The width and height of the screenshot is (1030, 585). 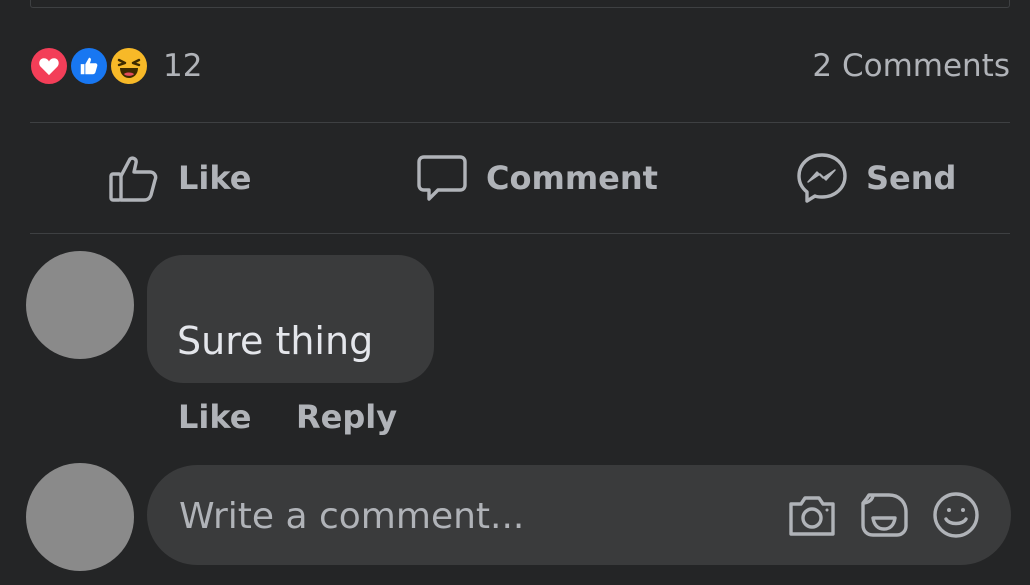 I want to click on comment-text: Sure thing, so click(x=275, y=341).